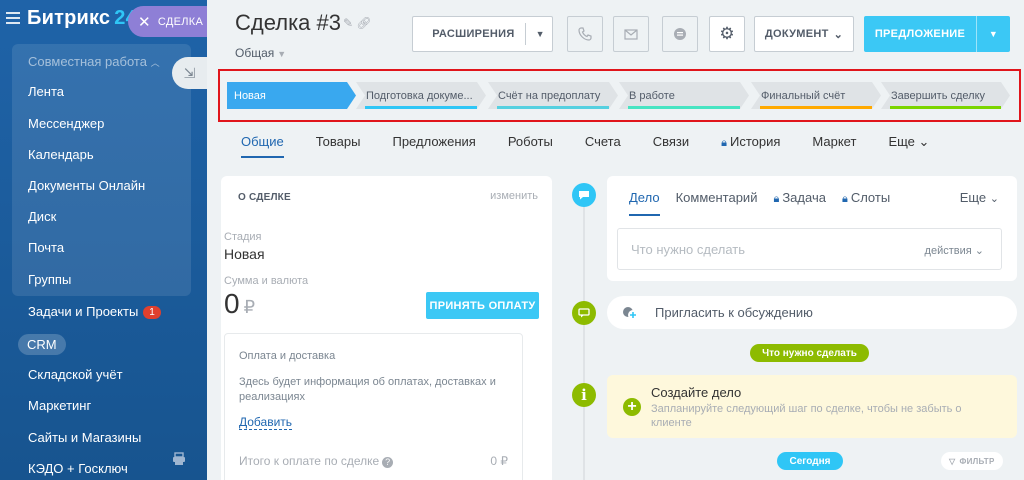 The width and height of the screenshot is (1024, 480). I want to click on chat-icon, so click(680, 34).